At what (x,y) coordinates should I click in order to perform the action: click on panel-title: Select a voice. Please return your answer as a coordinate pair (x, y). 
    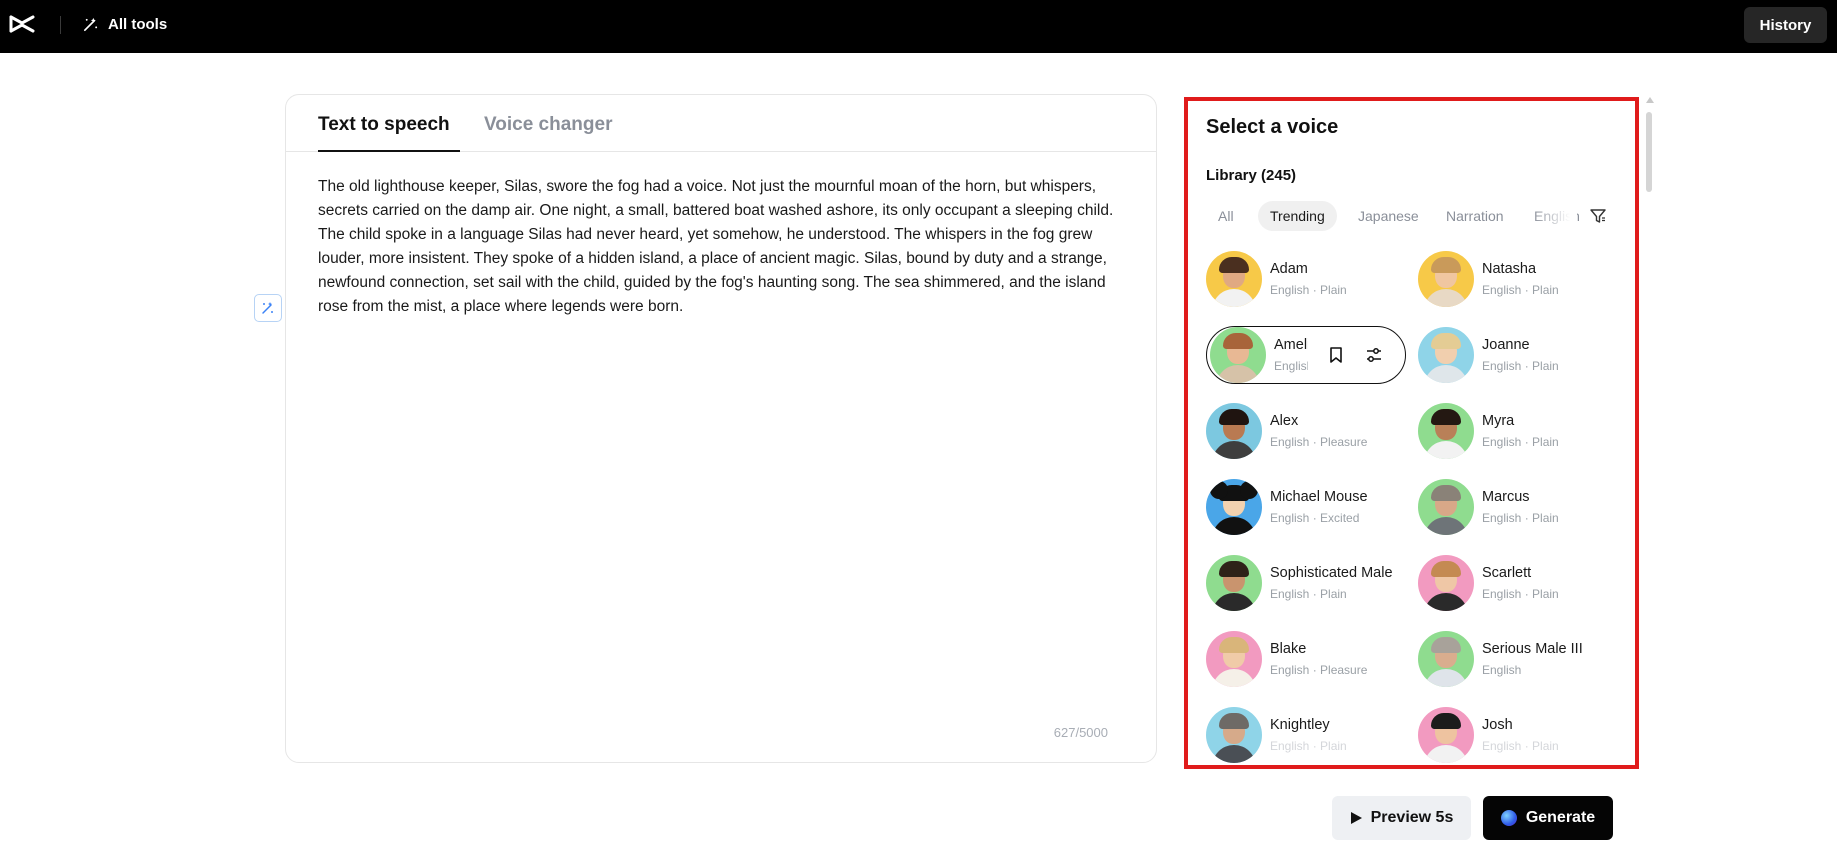
    Looking at the image, I should click on (1272, 127).